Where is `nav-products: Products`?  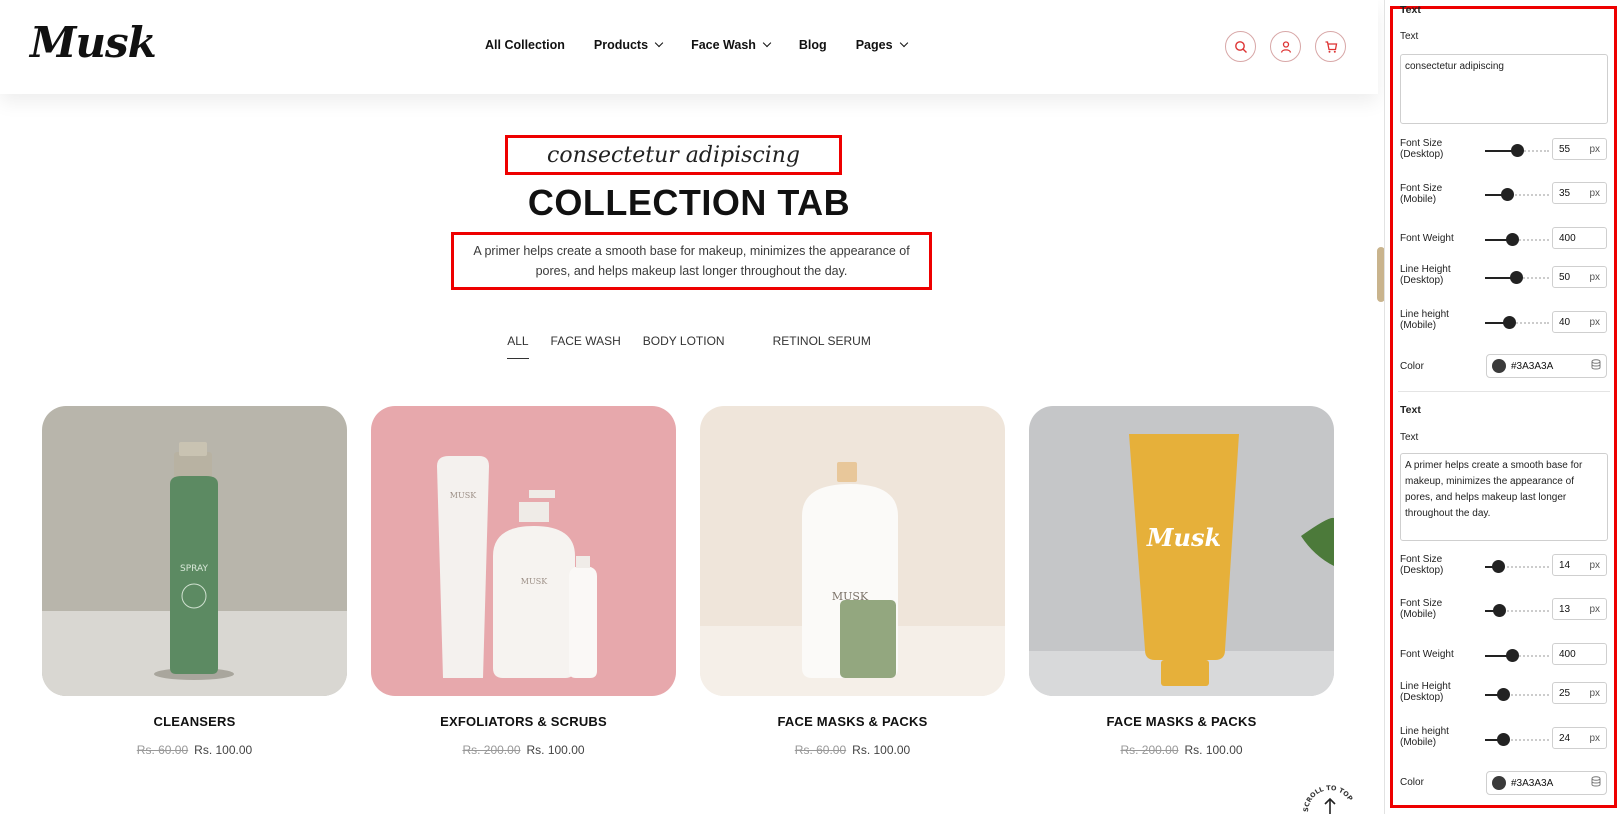
nav-products: Products is located at coordinates (628, 45).